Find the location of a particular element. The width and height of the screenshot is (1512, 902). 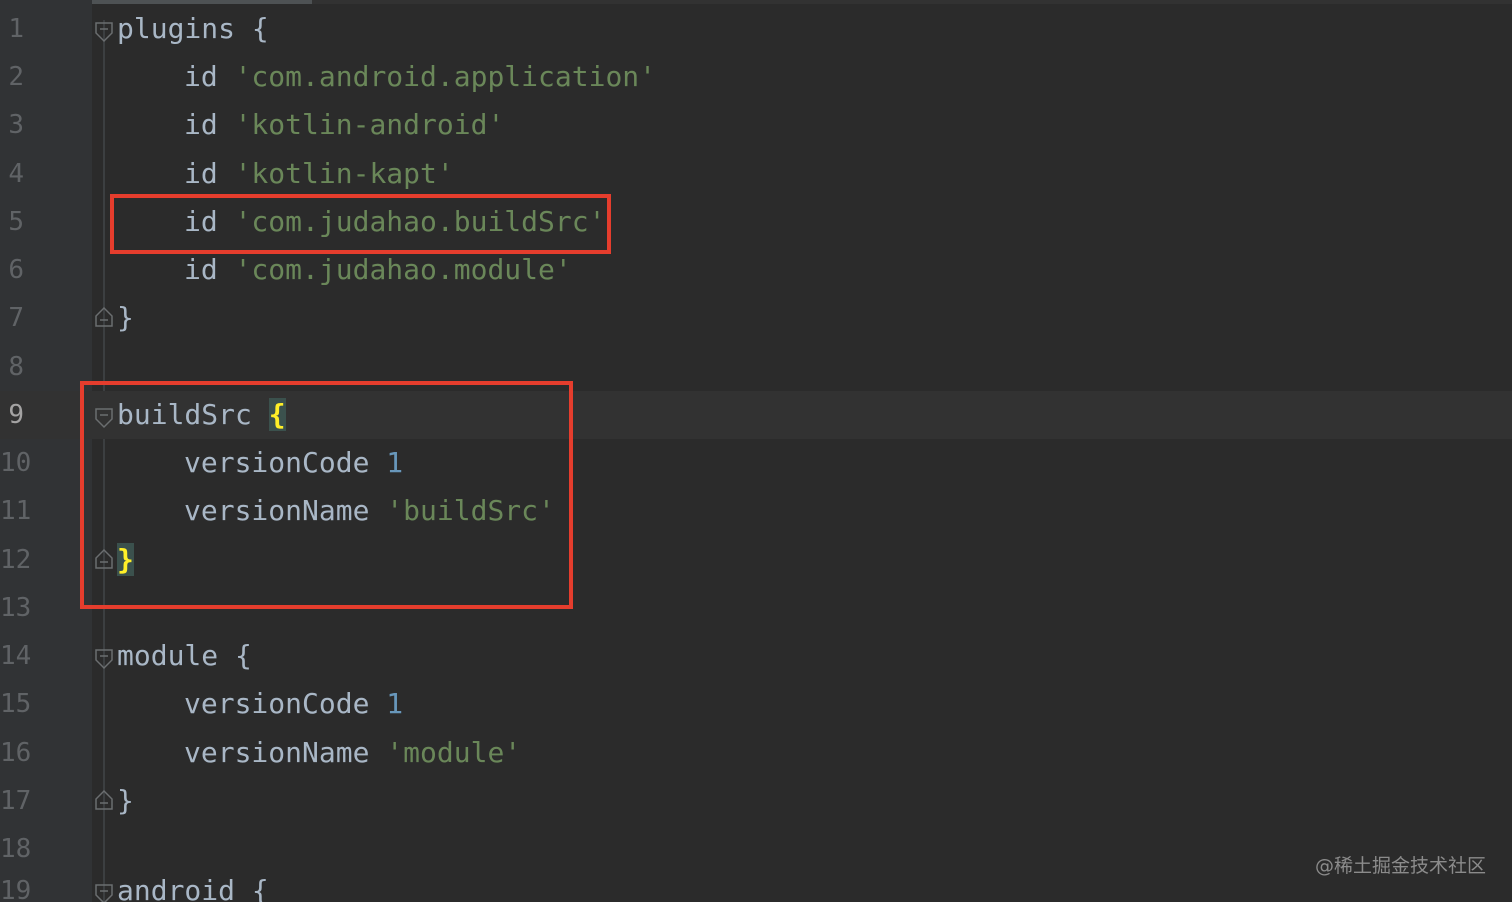

code-token: android is located at coordinates (176, 888).